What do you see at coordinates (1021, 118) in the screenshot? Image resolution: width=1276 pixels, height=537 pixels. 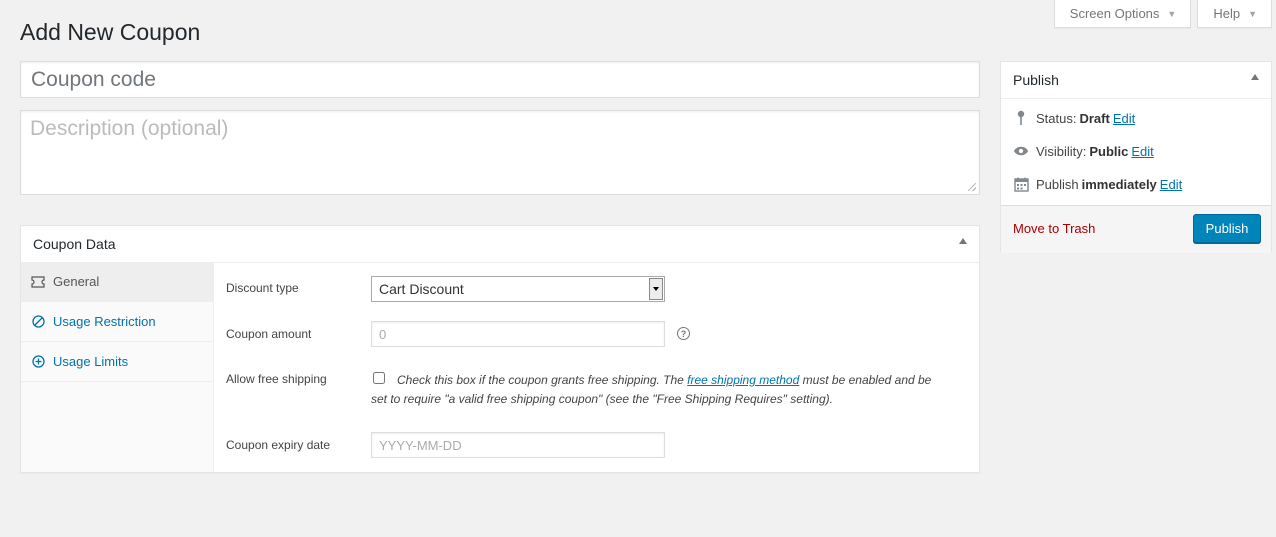 I see `pin-icon` at bounding box center [1021, 118].